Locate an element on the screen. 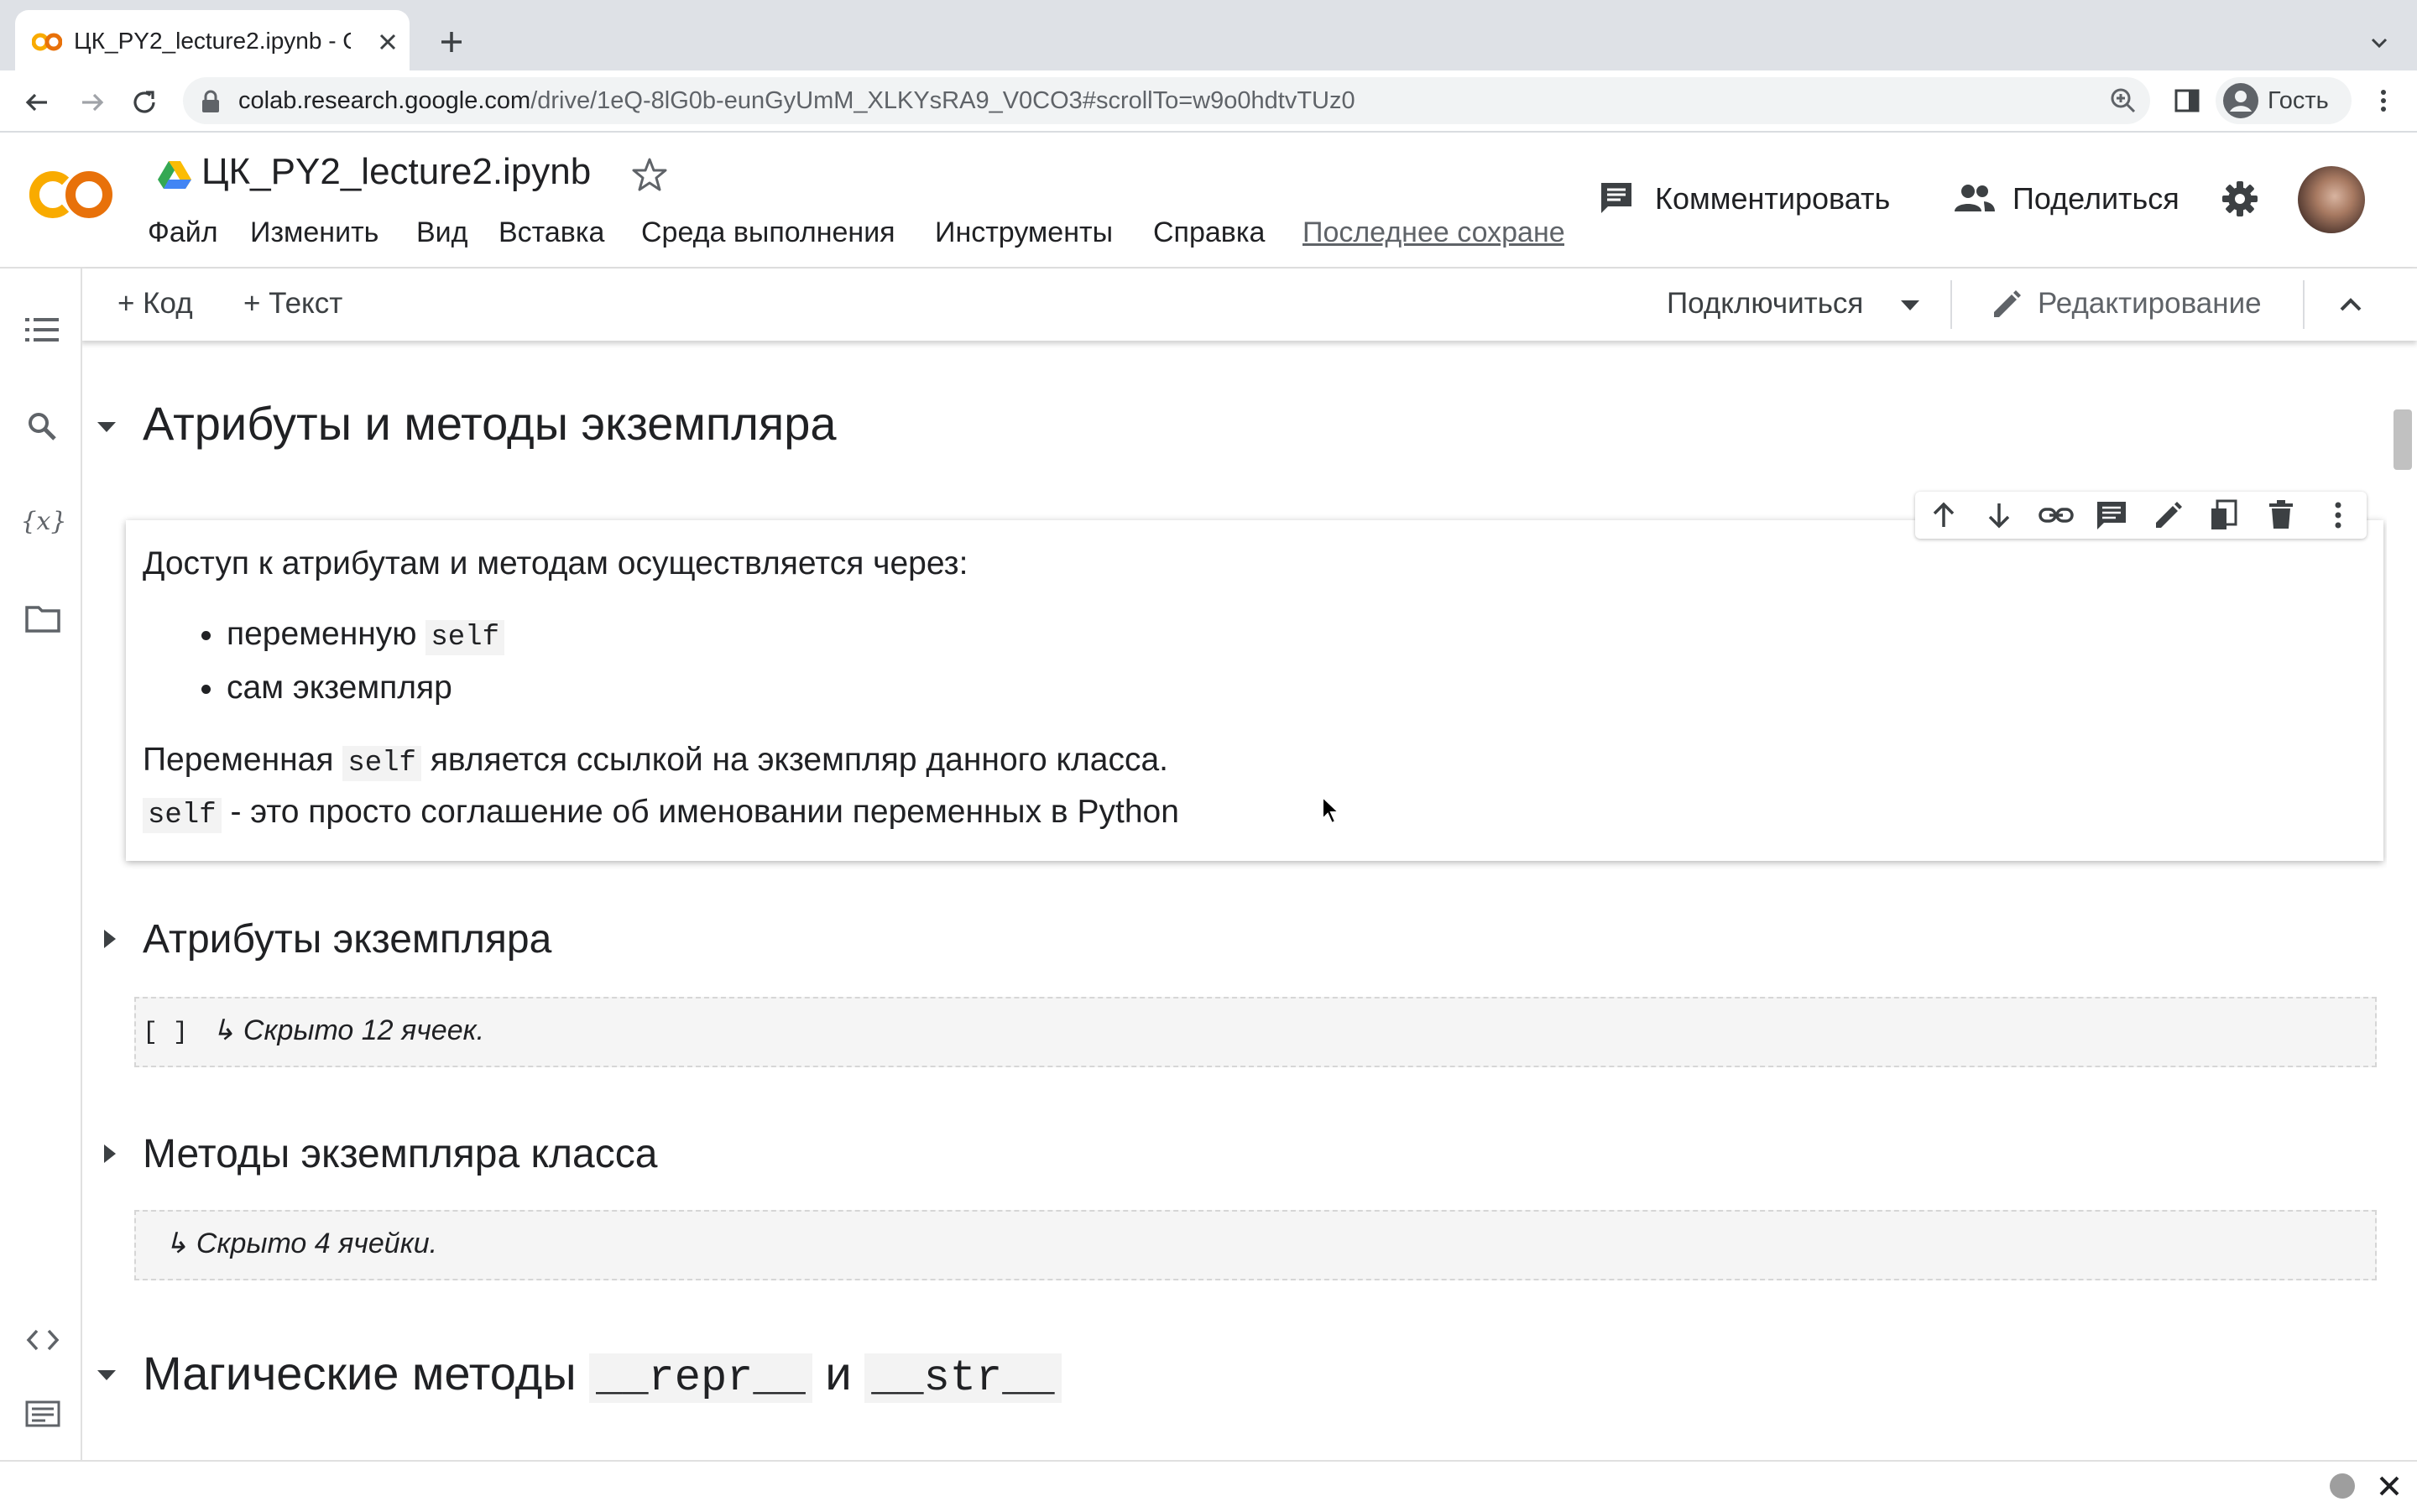 Image resolution: width=2417 pixels, height=1512 pixels. comment-button: Комментировать is located at coordinates (1772, 198).